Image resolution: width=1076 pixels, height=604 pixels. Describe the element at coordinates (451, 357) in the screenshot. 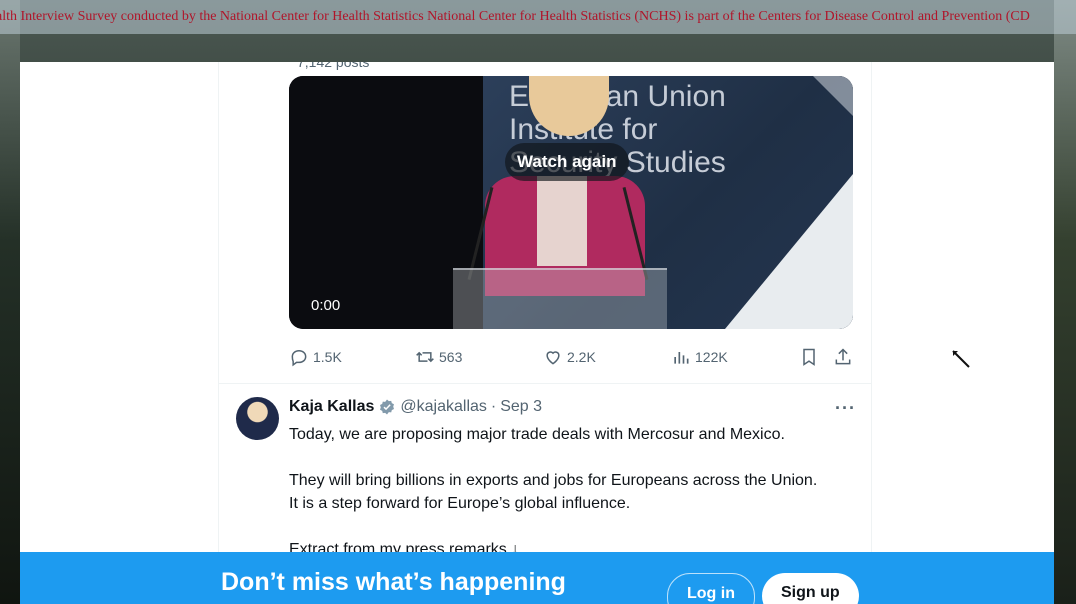

I see `repost-count: 563` at that location.